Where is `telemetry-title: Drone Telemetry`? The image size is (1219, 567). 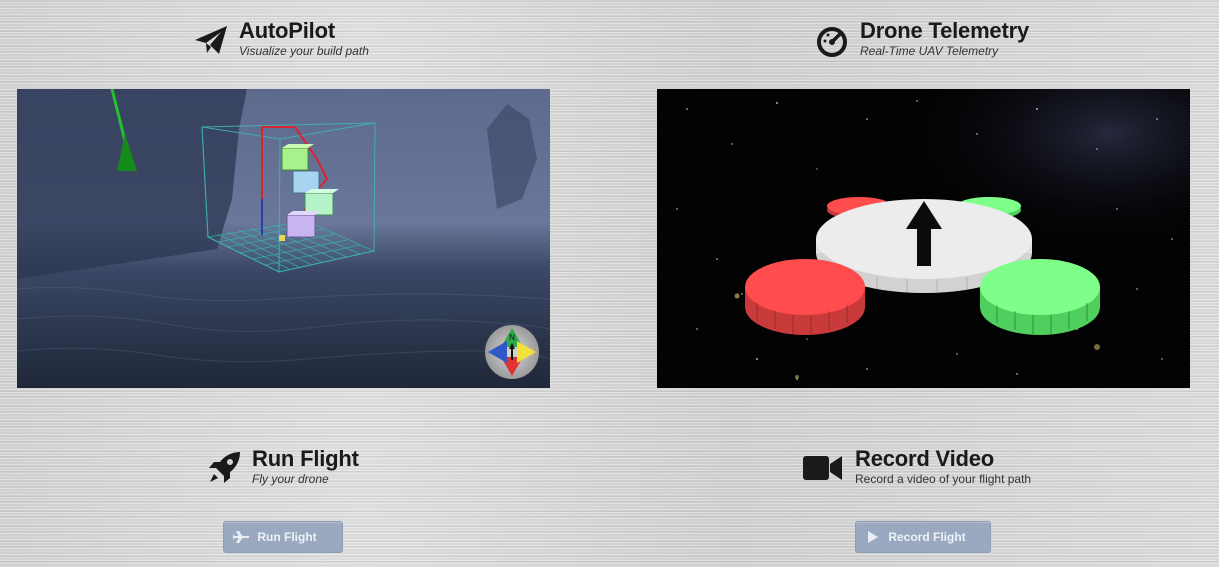 telemetry-title: Drone Telemetry is located at coordinates (944, 30).